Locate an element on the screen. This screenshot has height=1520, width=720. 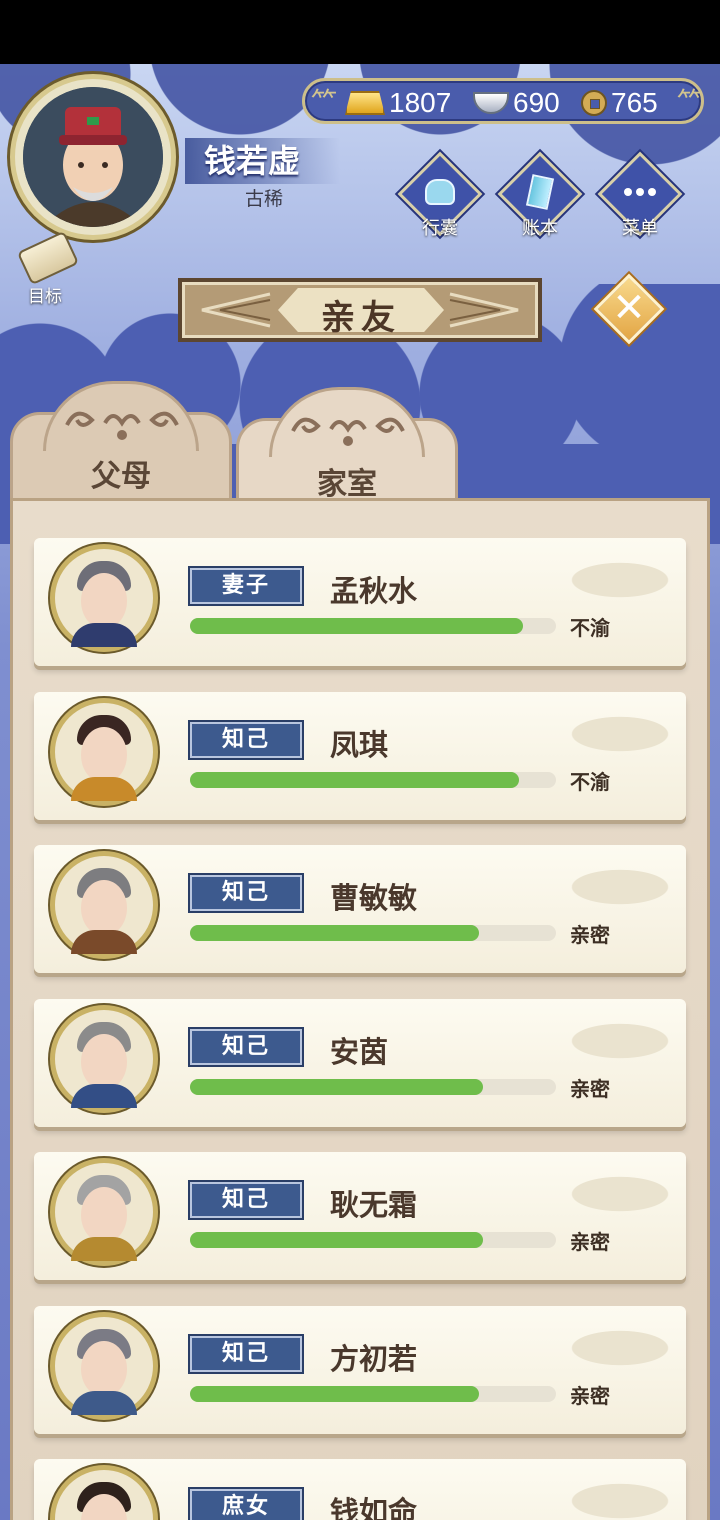
bamboo-right-icon: ⺮ is located at coordinates (690, 103).